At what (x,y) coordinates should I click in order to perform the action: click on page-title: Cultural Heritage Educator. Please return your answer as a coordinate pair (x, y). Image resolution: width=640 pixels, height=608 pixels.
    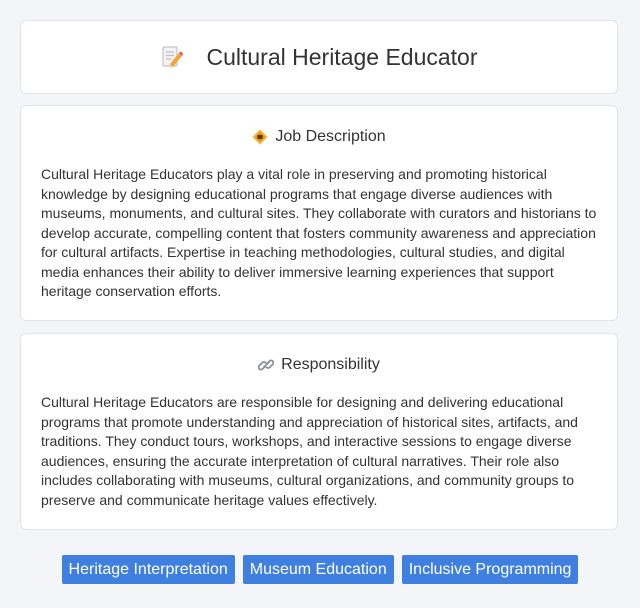
    Looking at the image, I should click on (342, 56).